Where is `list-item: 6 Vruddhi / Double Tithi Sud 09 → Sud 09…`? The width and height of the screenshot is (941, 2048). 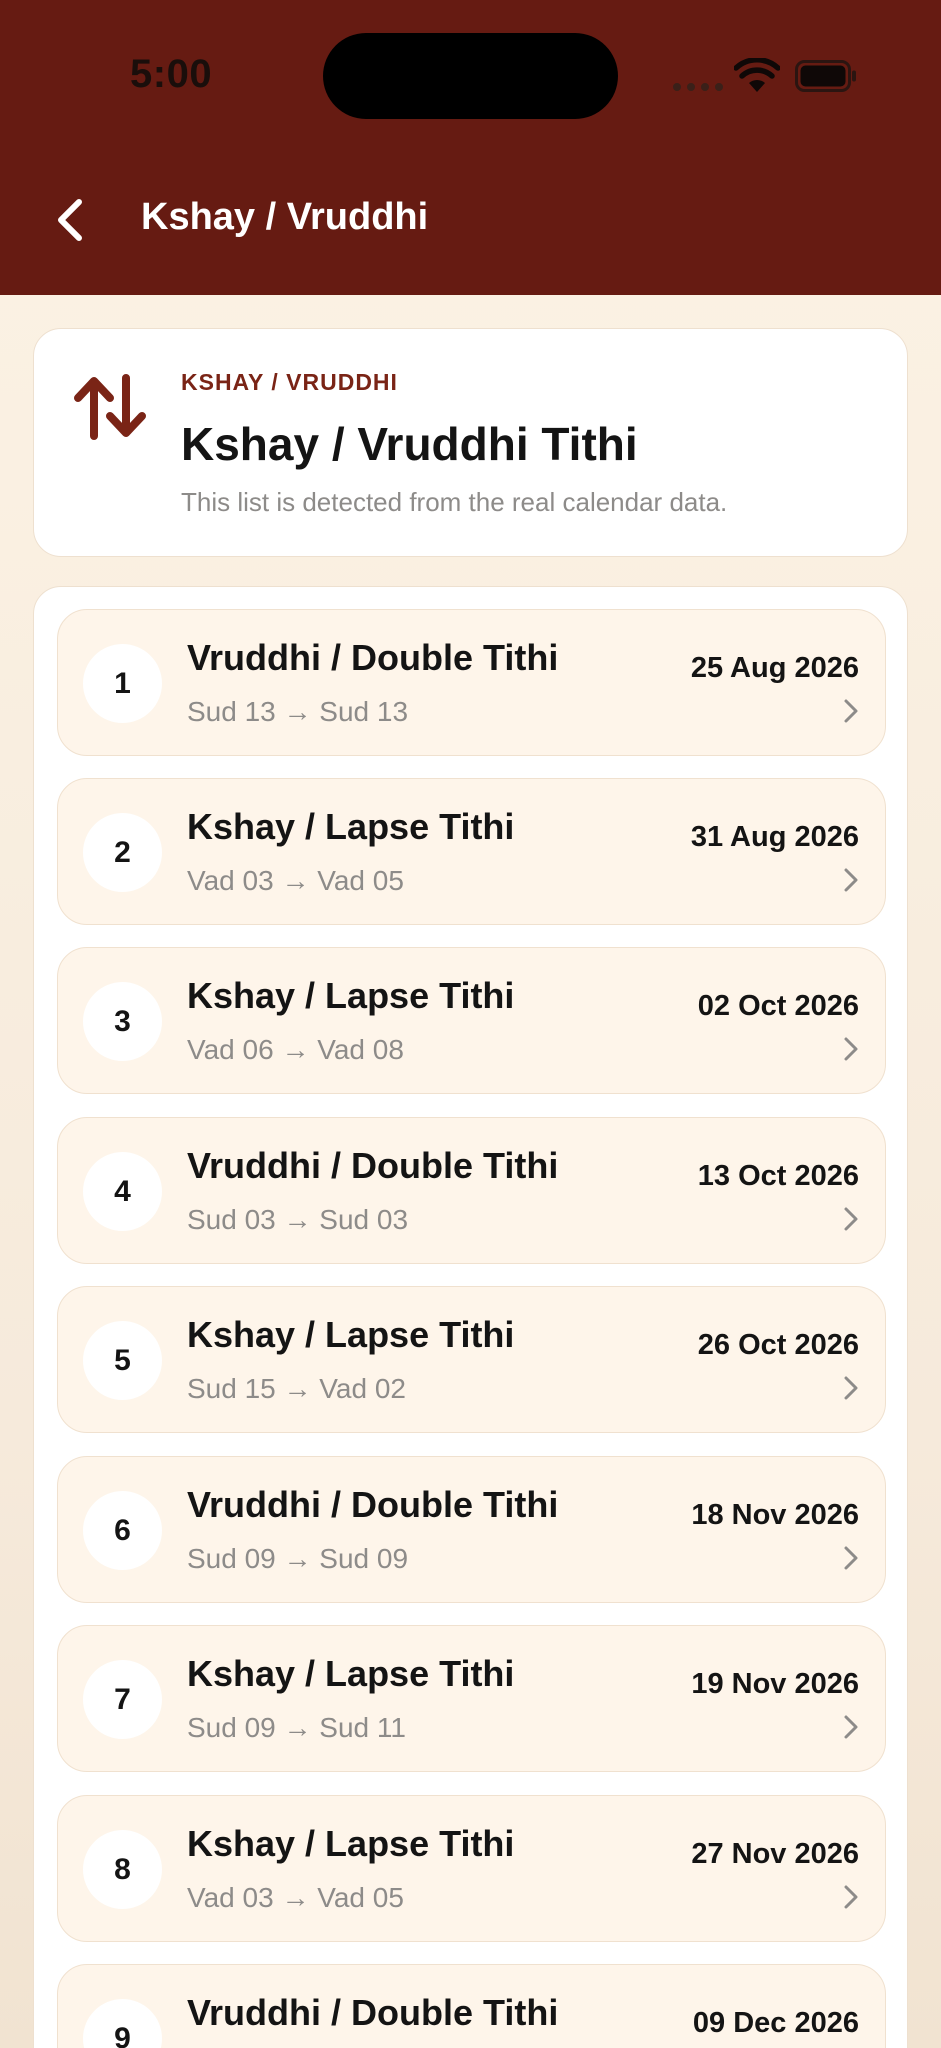
list-item: 6 Vruddhi / Double Tithi Sud 09 → Sud 09… is located at coordinates (471, 1529).